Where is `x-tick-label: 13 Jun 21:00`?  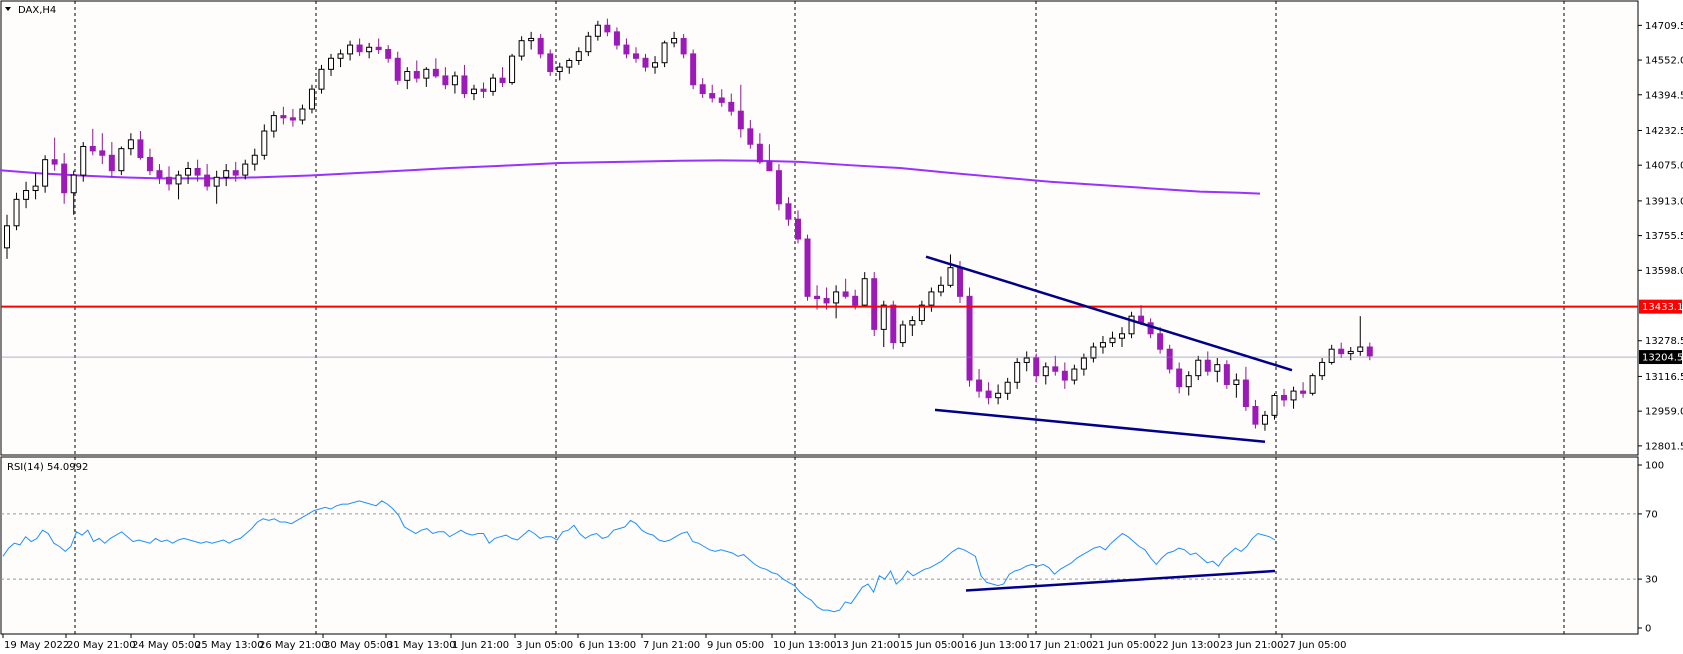 x-tick-label: 13 Jun 21:00 is located at coordinates (868, 645).